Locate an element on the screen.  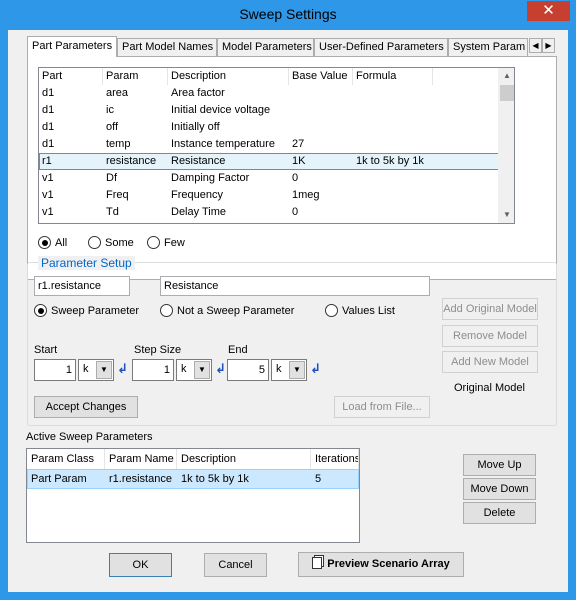
tab-part-parameters: Part Parameters is located at coordinates (72, 46).